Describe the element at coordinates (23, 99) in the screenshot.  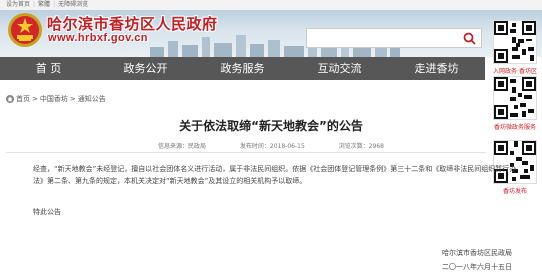
I see `breadcrumb-home: 首页` at that location.